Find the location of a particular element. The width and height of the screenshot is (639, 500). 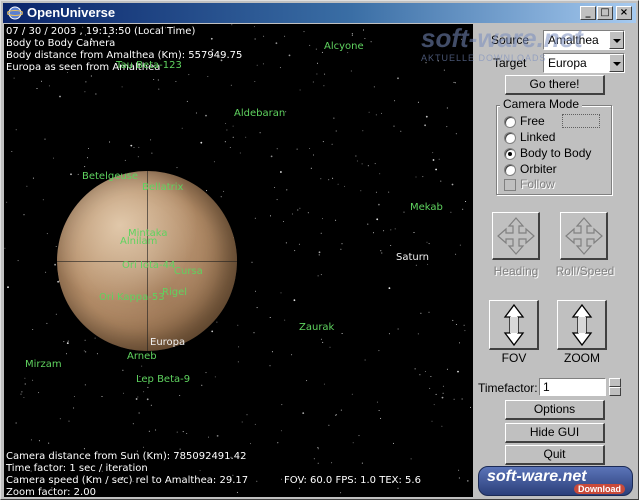

radio-orbiter-label: Orbiter is located at coordinates (538, 169).